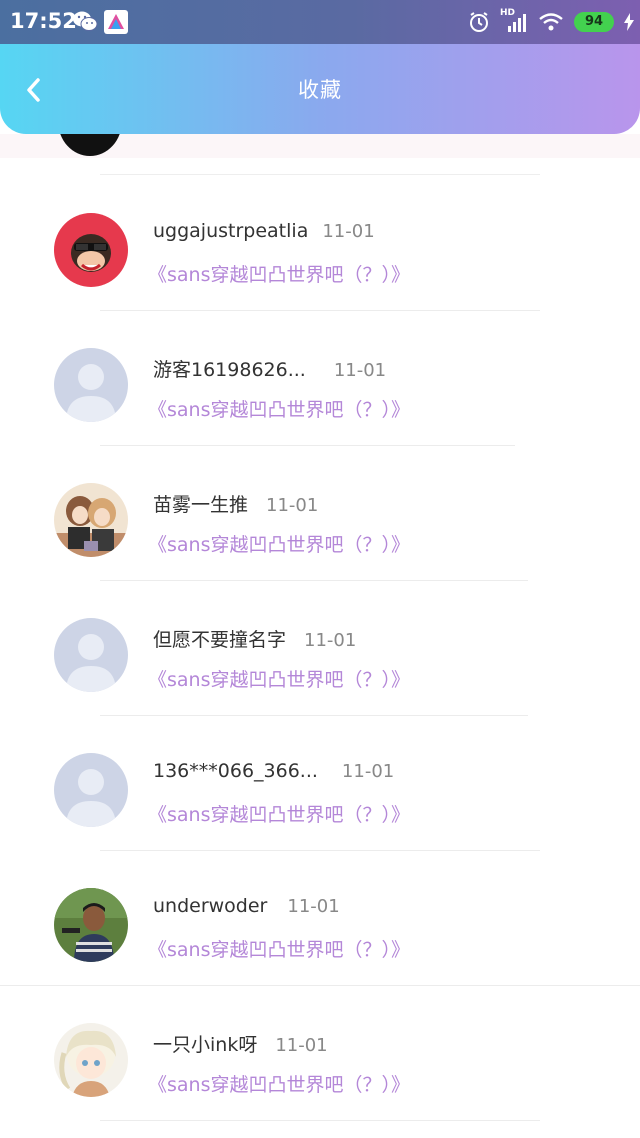 Image resolution: width=640 pixels, height=1138 pixels. What do you see at coordinates (200, 505) in the screenshot?
I see `username: 苗雾一生推` at bounding box center [200, 505].